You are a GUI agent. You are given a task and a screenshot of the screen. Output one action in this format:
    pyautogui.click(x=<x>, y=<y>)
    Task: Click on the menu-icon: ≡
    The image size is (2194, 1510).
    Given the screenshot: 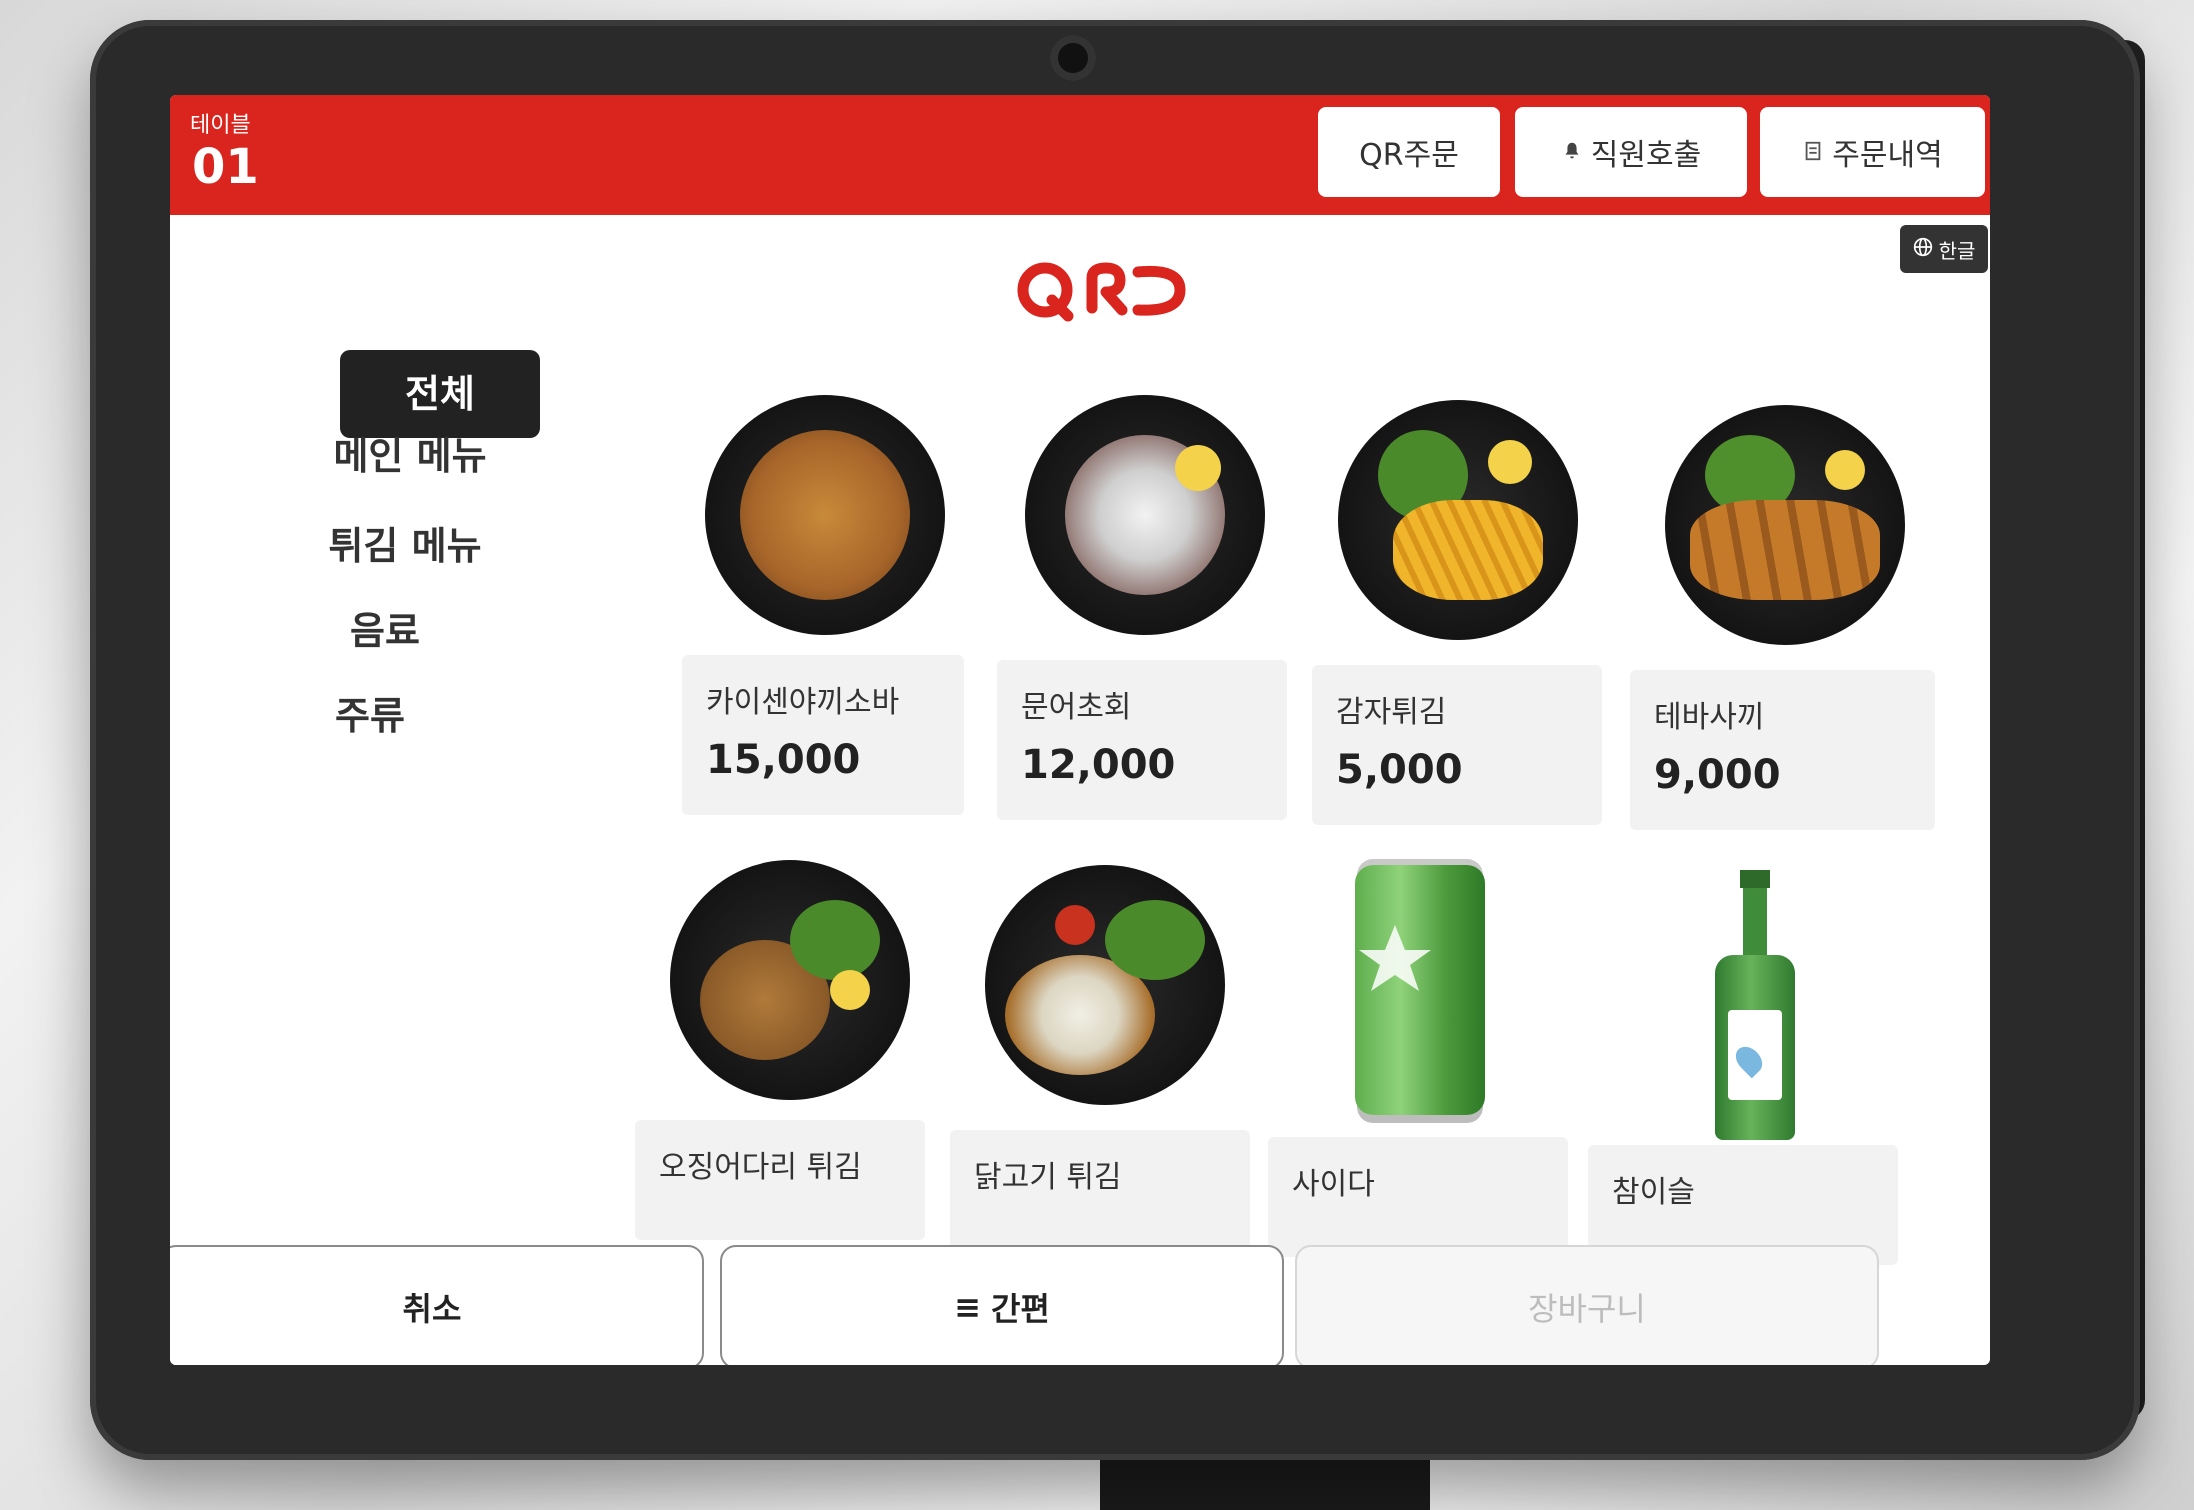 What is the action you would take?
    pyautogui.click(x=967, y=1307)
    